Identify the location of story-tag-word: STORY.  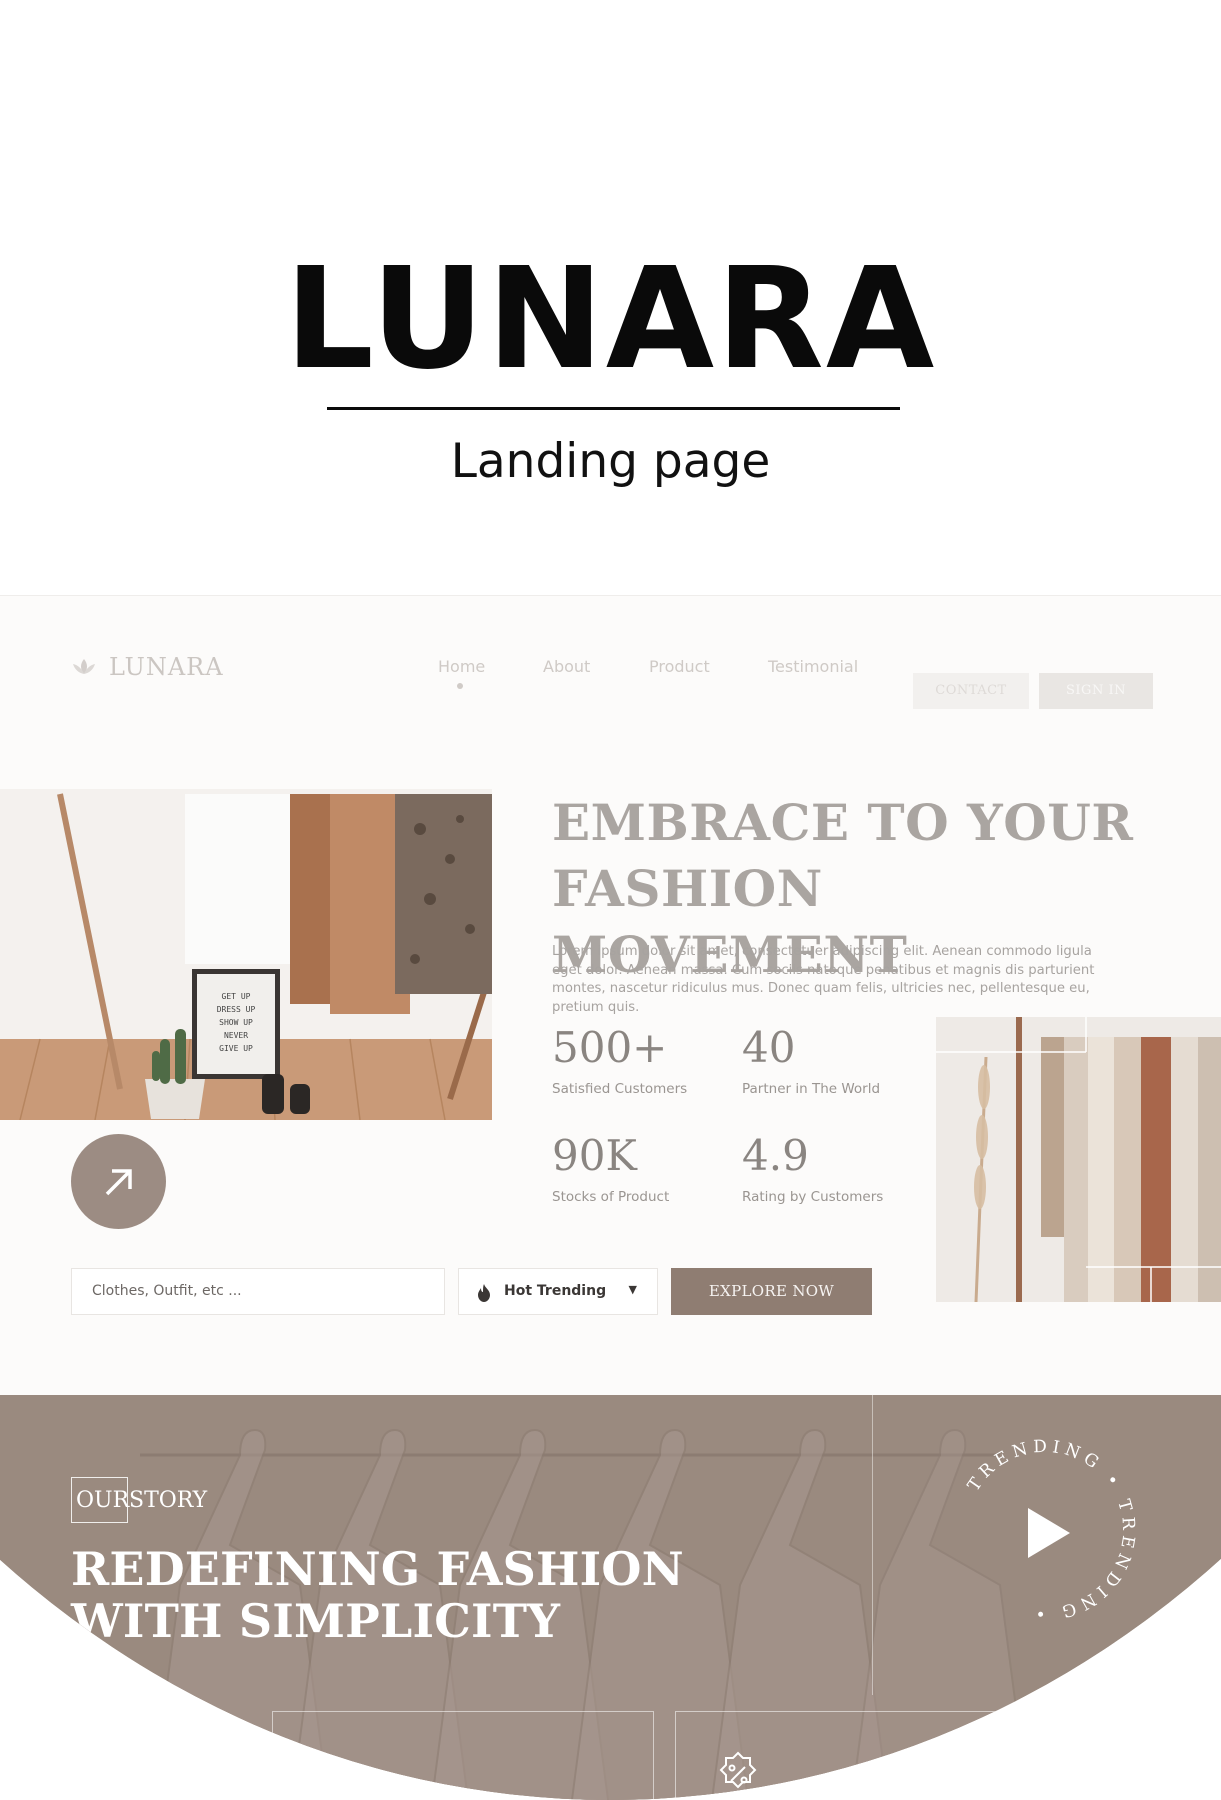
(168, 1500).